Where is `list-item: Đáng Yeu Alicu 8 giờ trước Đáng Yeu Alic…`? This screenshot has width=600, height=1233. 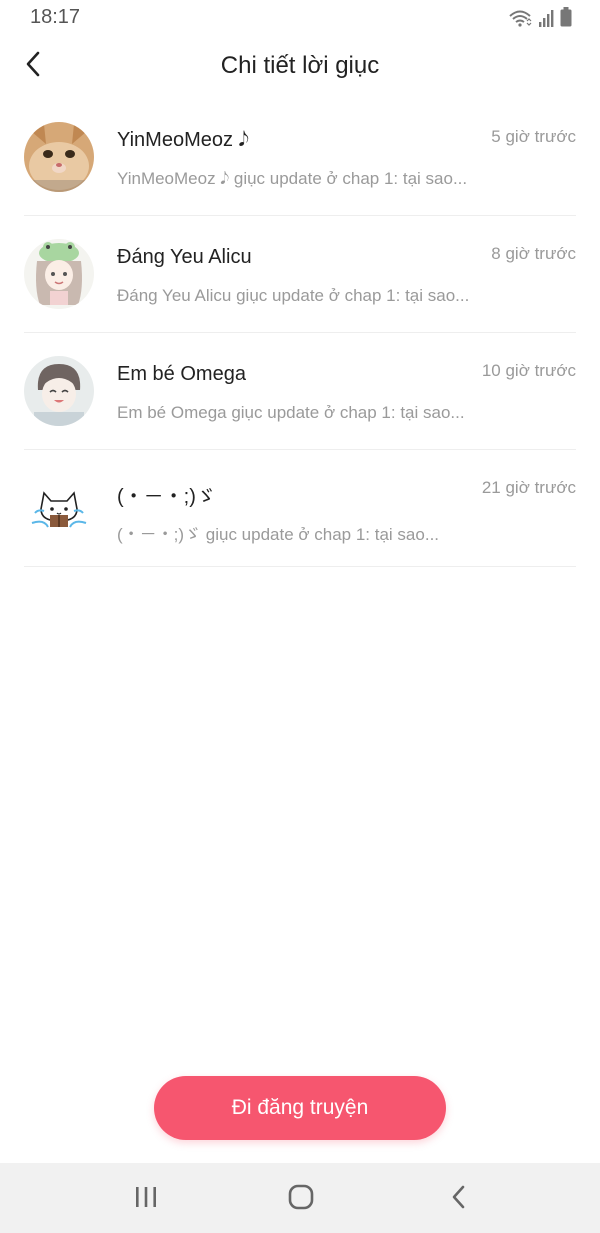
list-item: Đáng Yeu Alicu 8 giờ trước Đáng Yeu Alic… is located at coordinates (300, 274).